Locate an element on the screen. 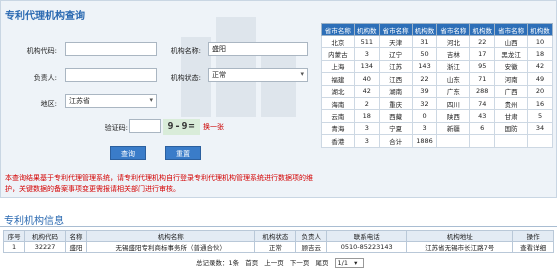 The image size is (557, 271). stats-cell: 西藏 is located at coordinates (395, 116).